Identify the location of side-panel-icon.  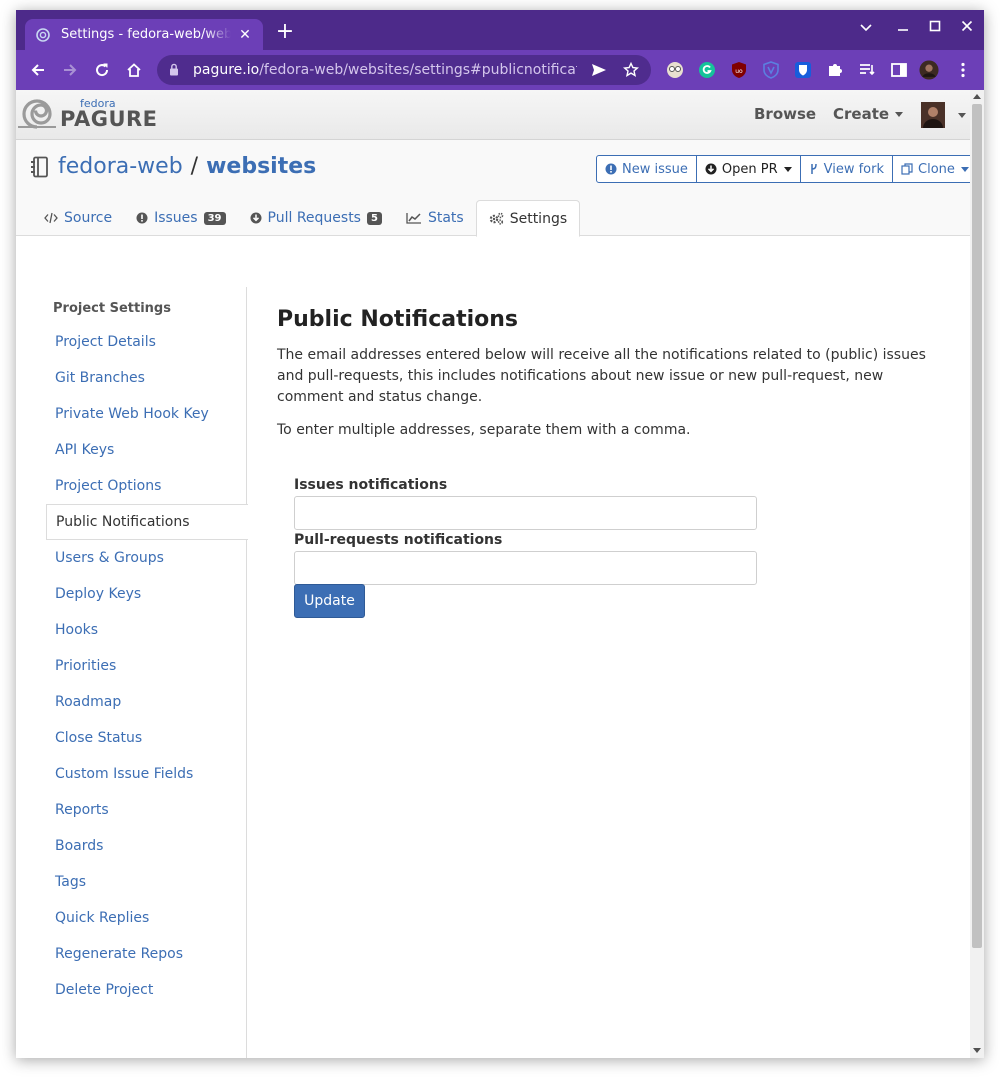
(899, 70).